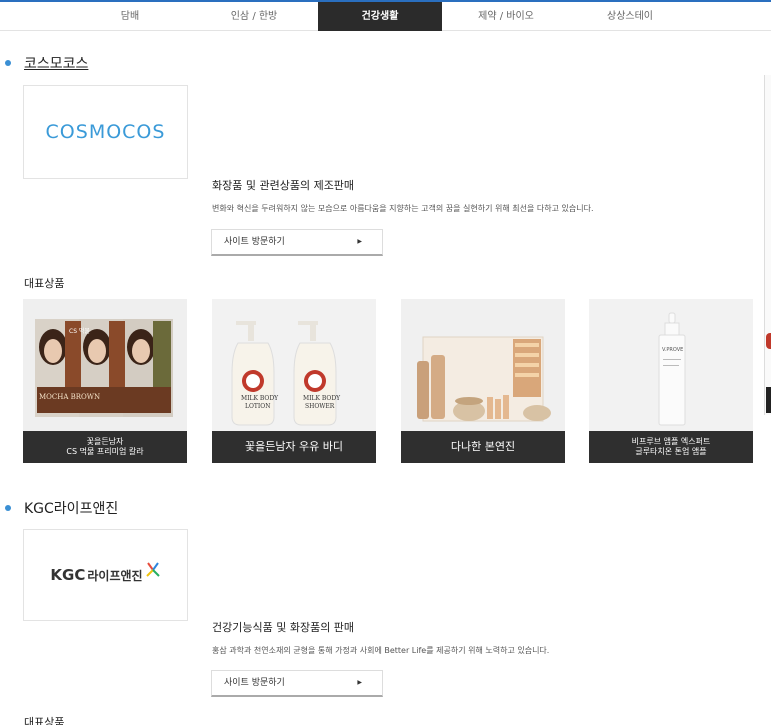  What do you see at coordinates (130, 16) in the screenshot?
I see `tab-tobacco: 담배` at bounding box center [130, 16].